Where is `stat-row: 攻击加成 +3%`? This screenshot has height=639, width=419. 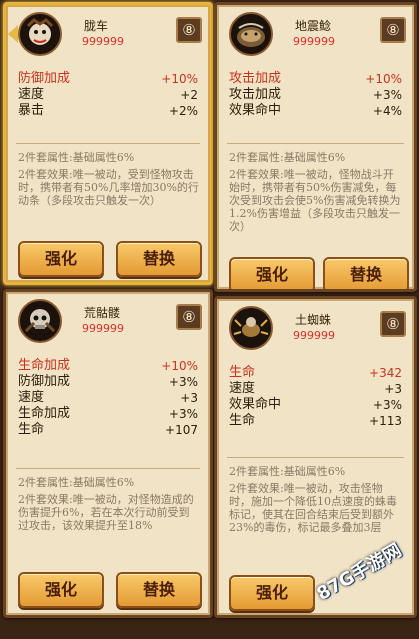 stat-row: 攻击加成 +3% is located at coordinates (315, 94).